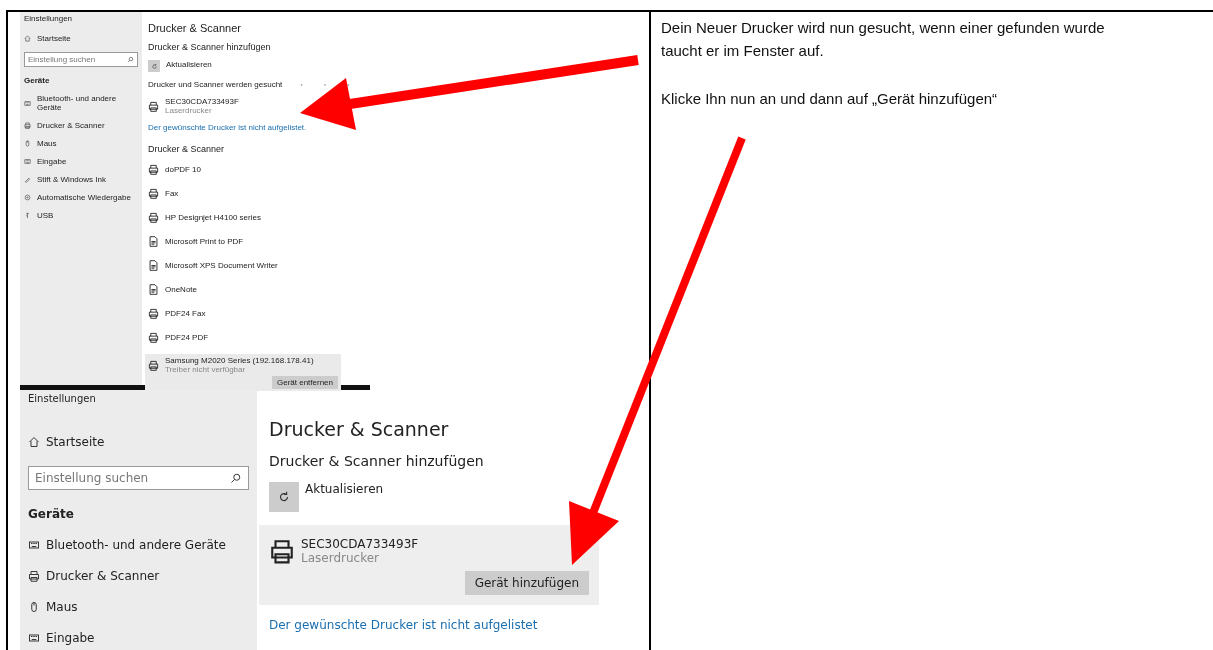 The width and height of the screenshot is (1213, 650). I want to click on progress-dots-icon, so click(325, 84).